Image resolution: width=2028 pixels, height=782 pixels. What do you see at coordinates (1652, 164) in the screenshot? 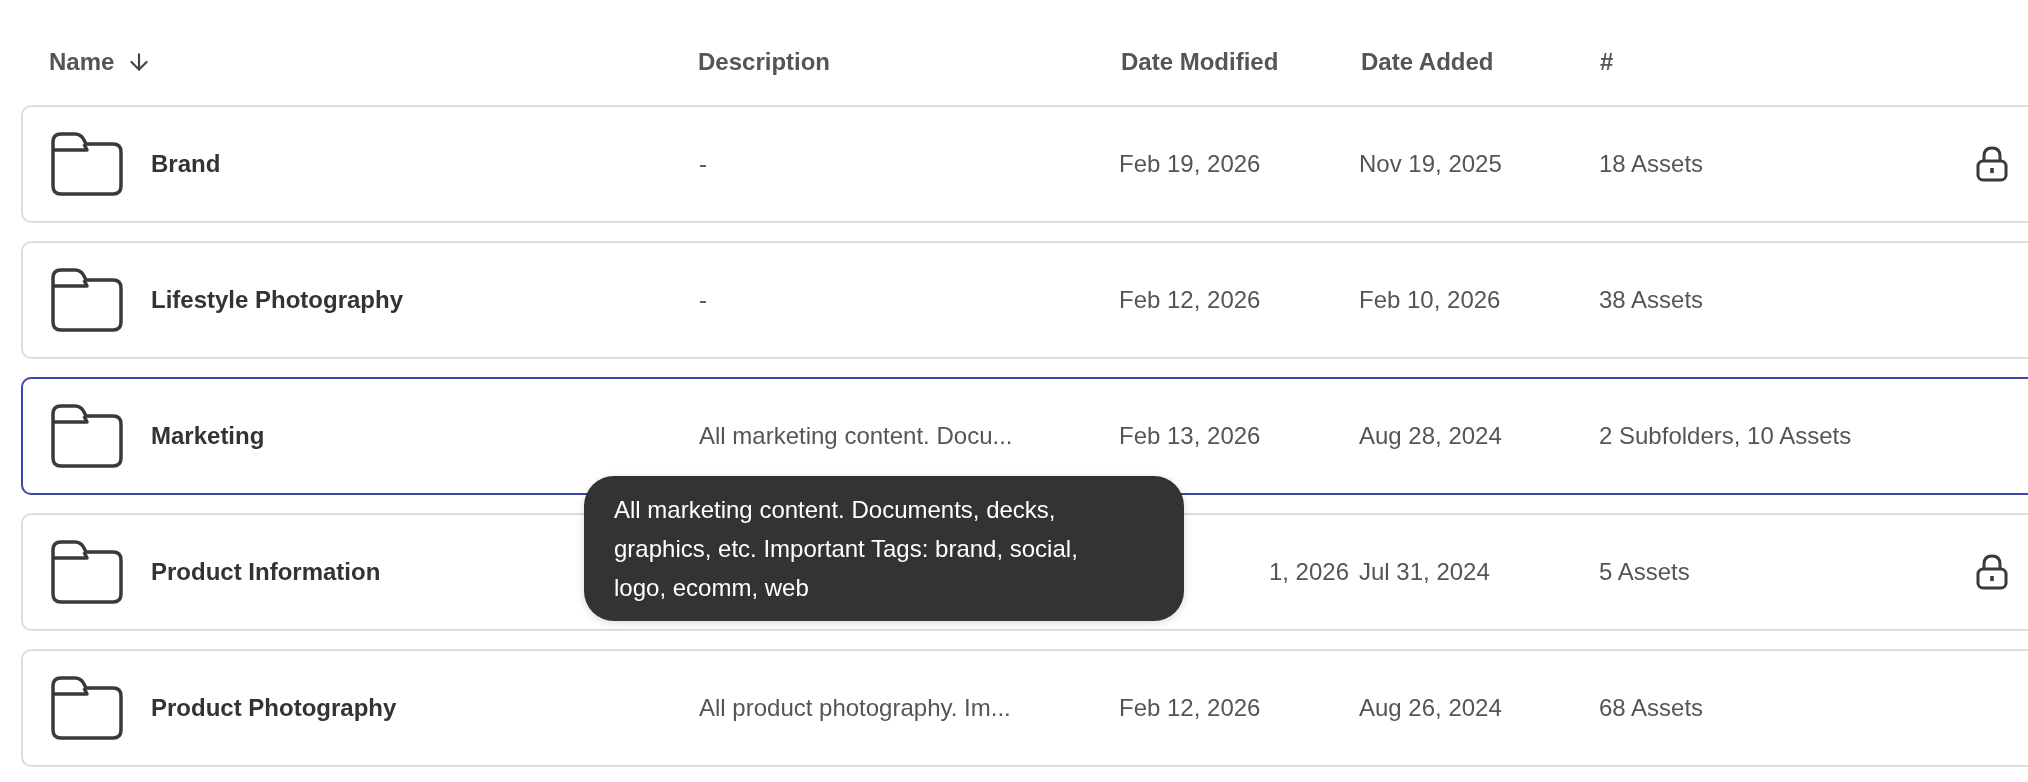
I see `count-cell-text: 18 Assets` at bounding box center [1652, 164].